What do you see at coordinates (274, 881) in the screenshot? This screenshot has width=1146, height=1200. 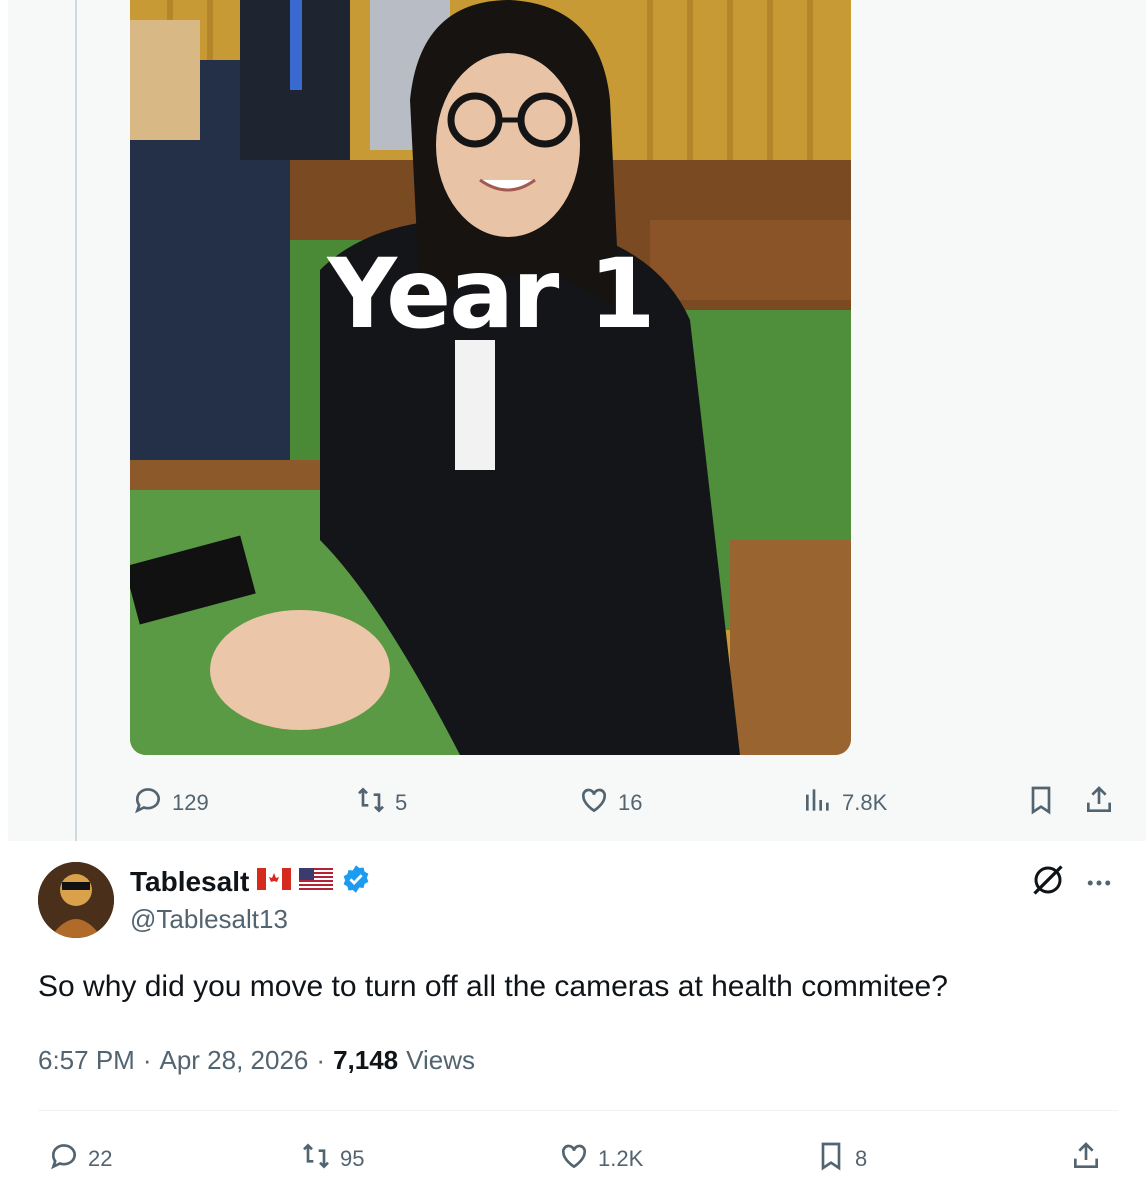 I see `canada-flag-icon` at bounding box center [274, 881].